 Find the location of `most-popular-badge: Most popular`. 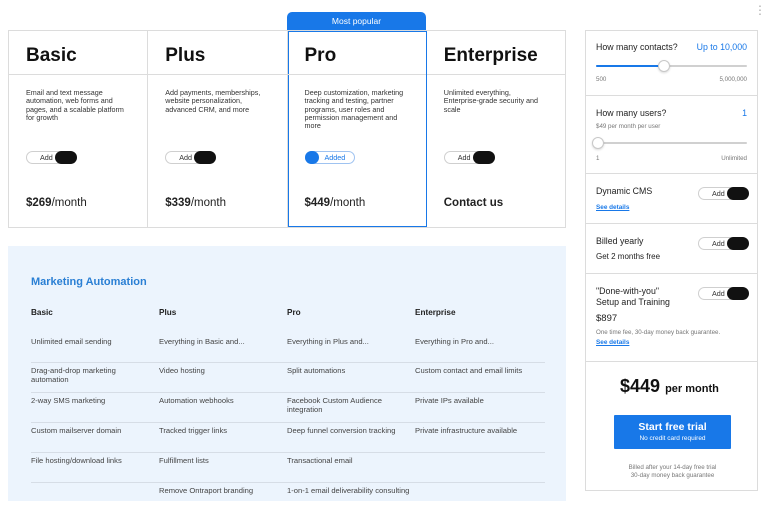

most-popular-badge: Most popular is located at coordinates (356, 21).